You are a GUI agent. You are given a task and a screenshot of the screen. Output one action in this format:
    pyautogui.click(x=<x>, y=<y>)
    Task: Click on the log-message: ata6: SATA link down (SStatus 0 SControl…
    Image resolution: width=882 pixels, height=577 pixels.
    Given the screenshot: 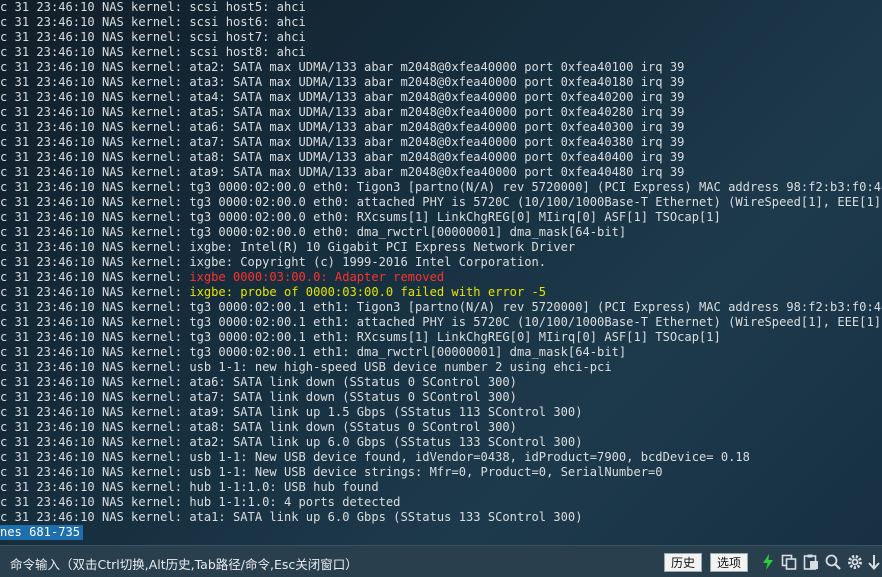 What is the action you would take?
    pyautogui.click(x=353, y=382)
    